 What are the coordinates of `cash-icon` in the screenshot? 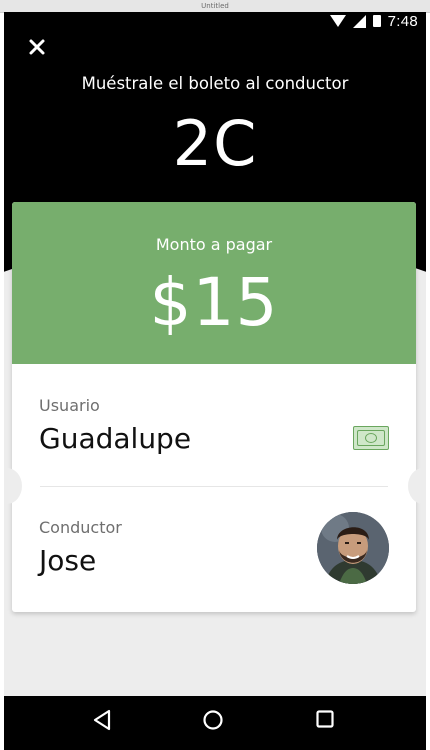 It's located at (371, 438).